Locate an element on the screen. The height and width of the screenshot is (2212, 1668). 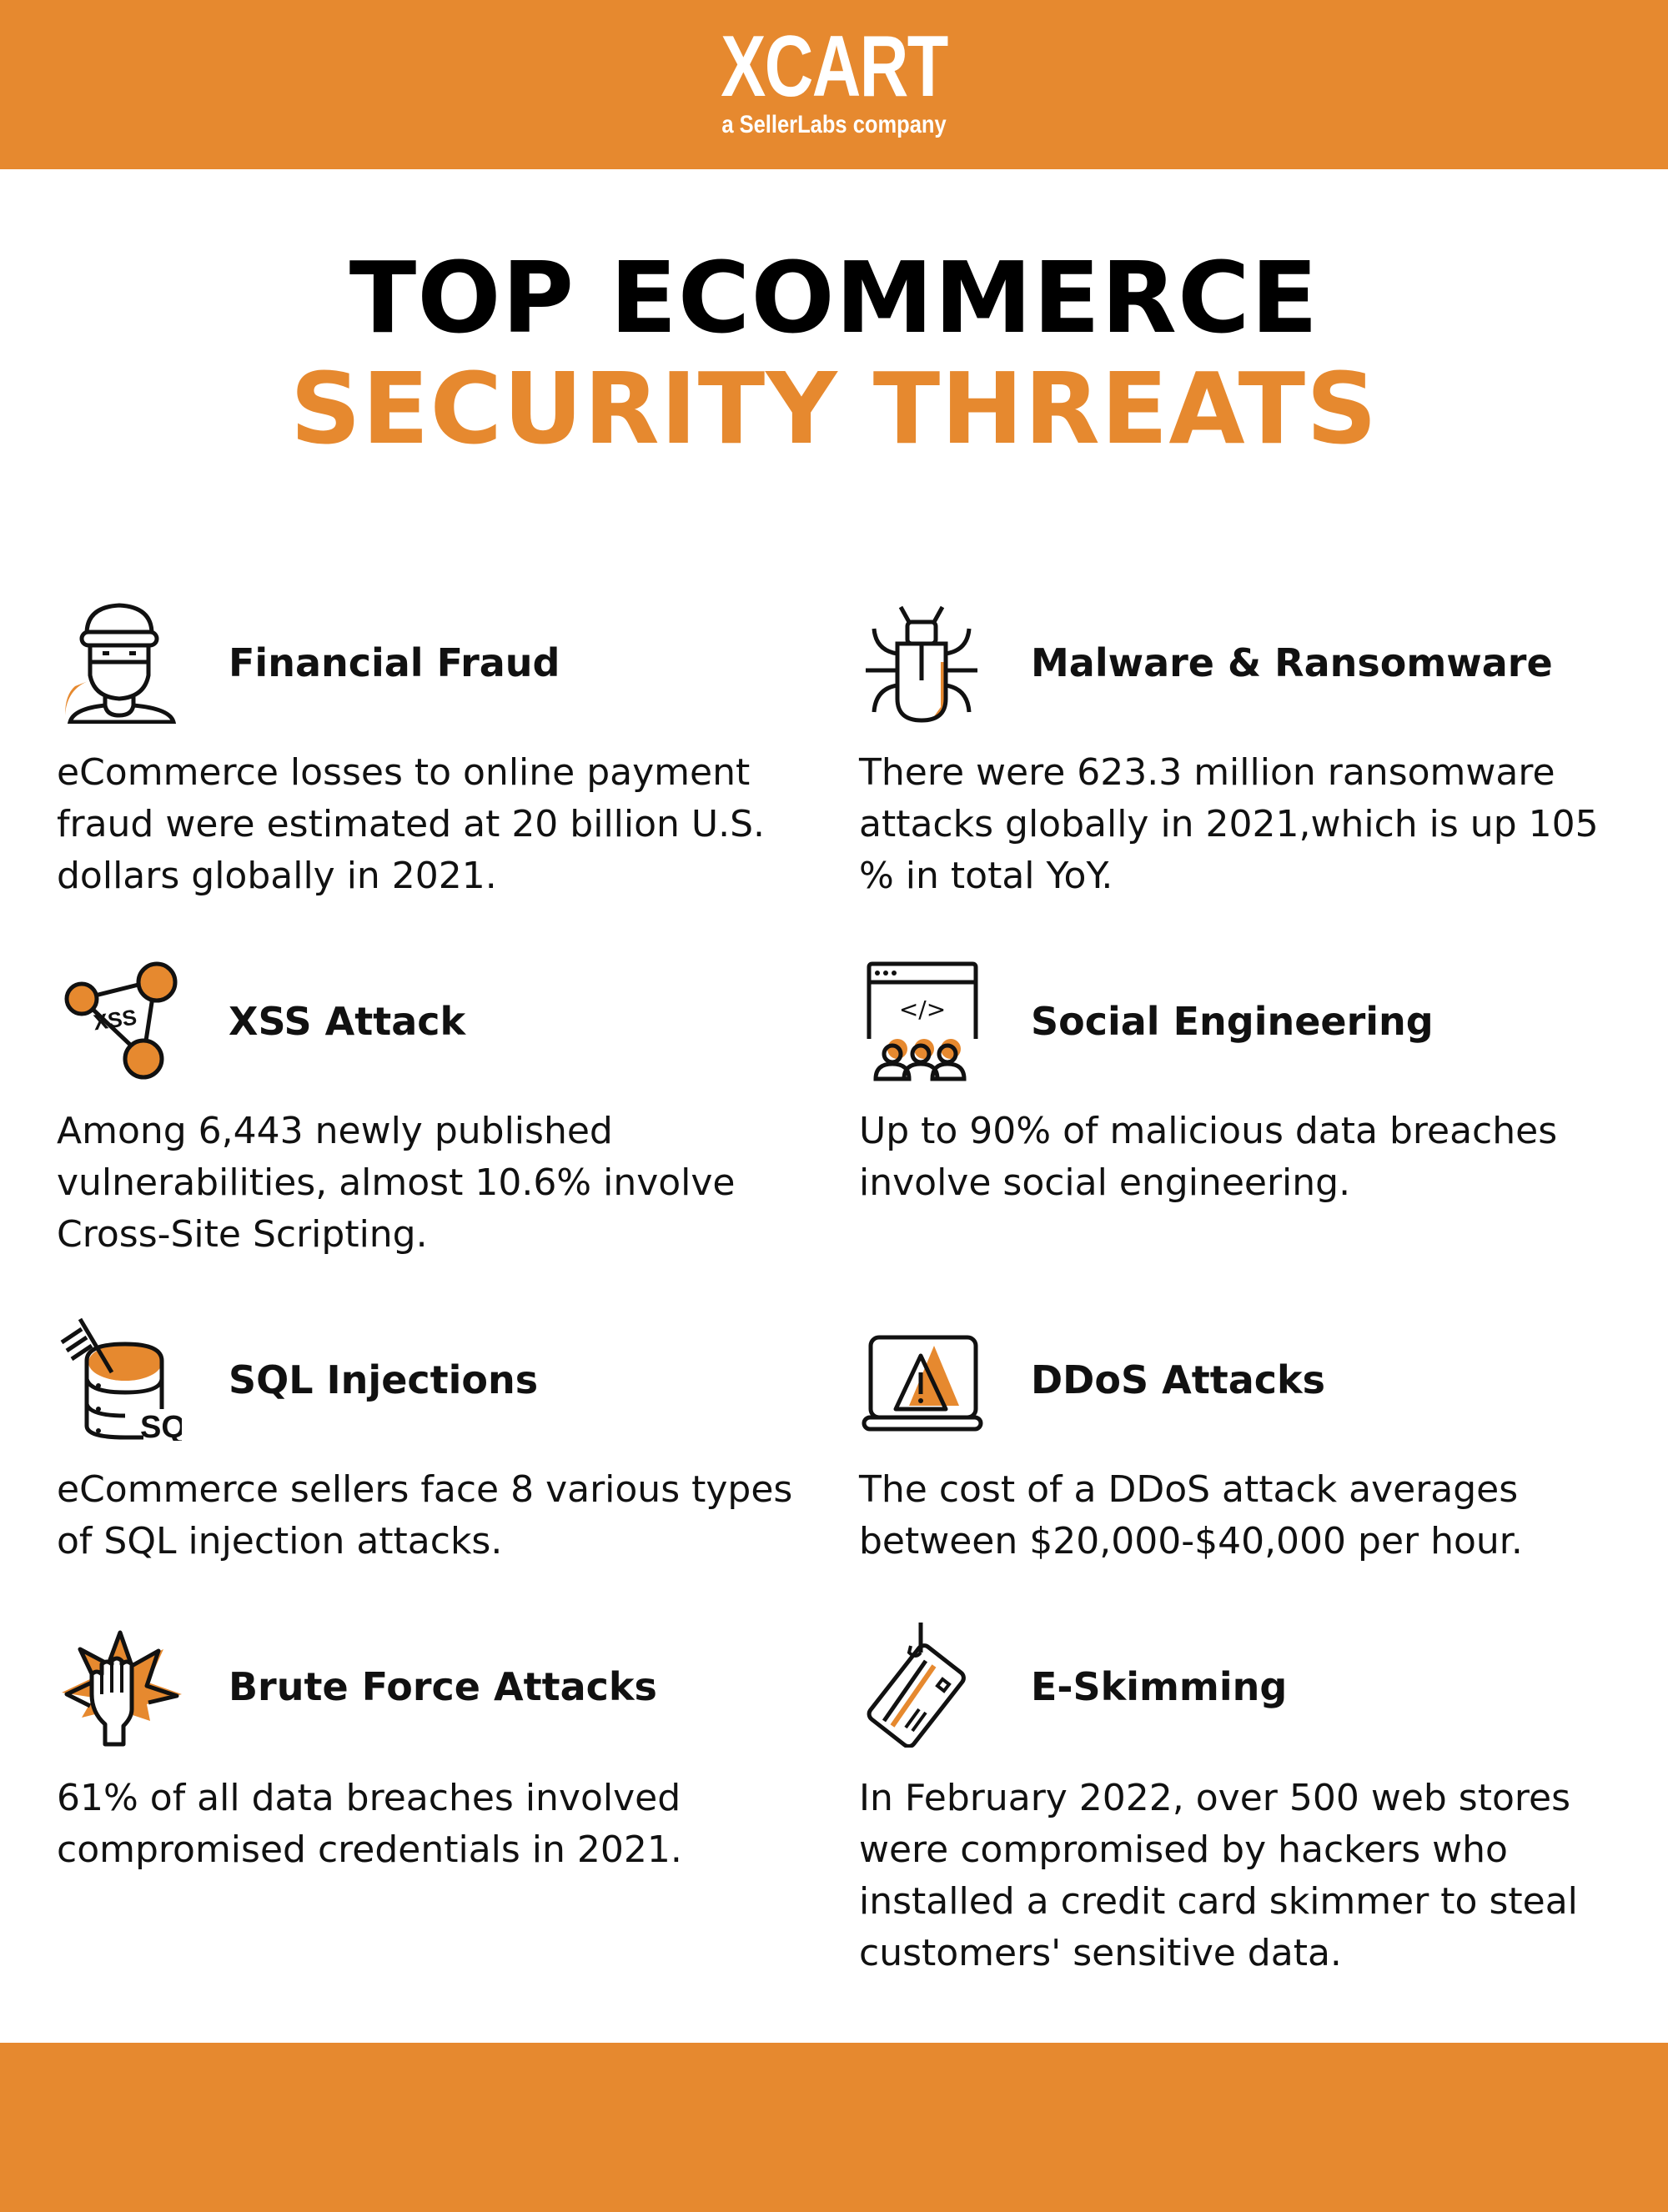
footer-band is located at coordinates (834, 2127).